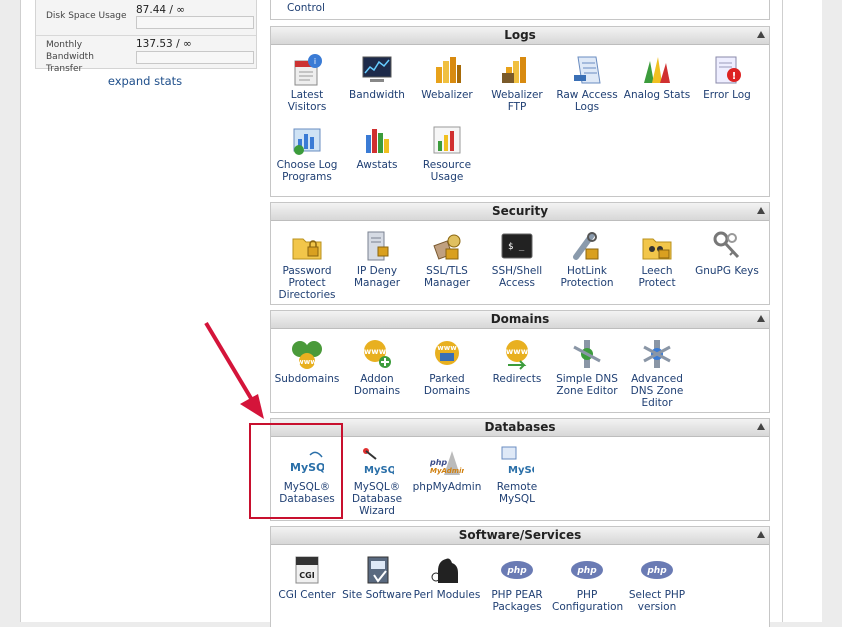  I want to click on highlight-box, so click(296, 471).